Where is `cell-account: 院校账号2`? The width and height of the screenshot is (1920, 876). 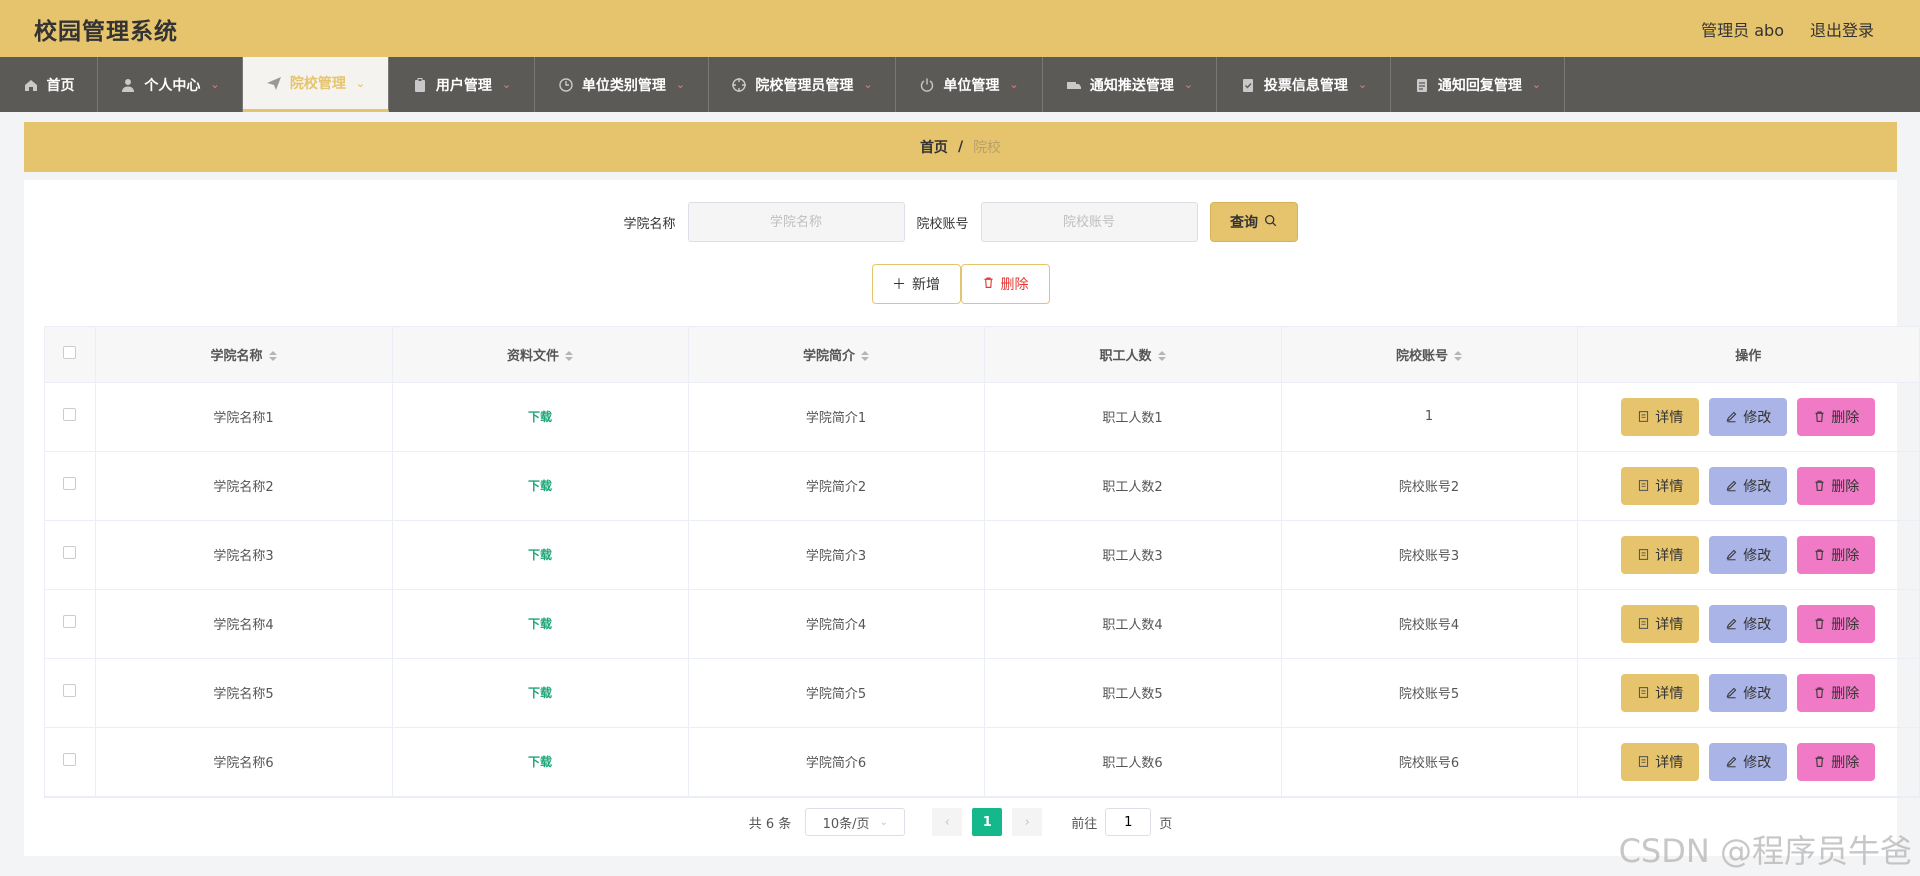
cell-account: 院校账号2 is located at coordinates (1429, 486).